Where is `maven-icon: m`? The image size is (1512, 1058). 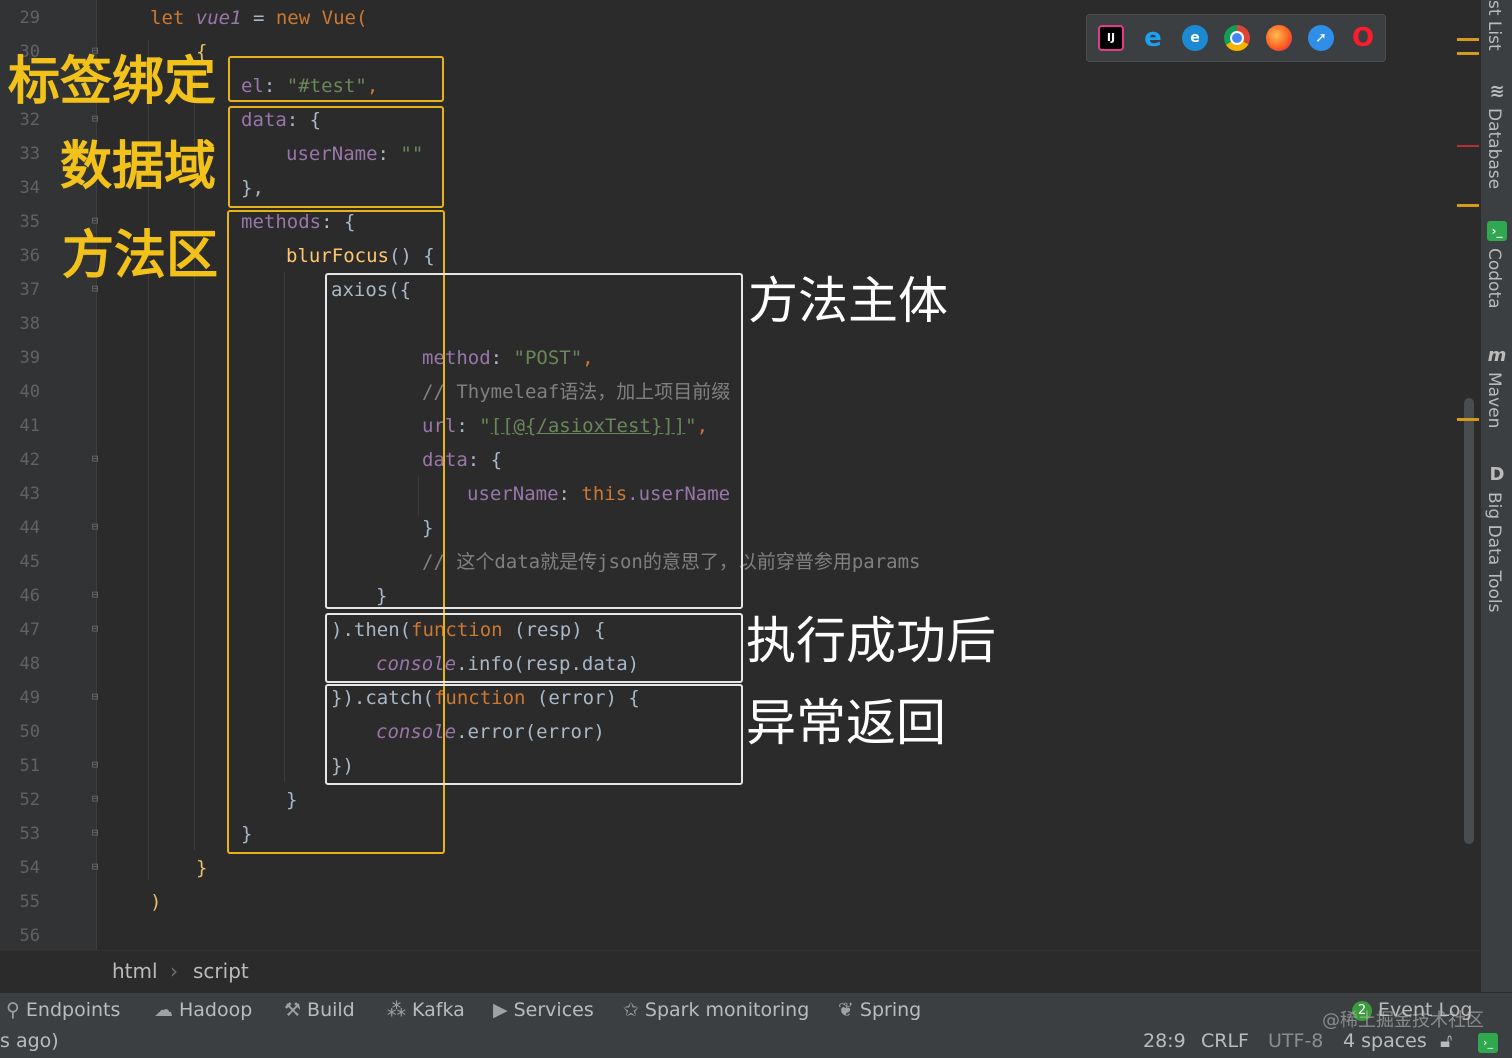
maven-icon: m is located at coordinates (1497, 355).